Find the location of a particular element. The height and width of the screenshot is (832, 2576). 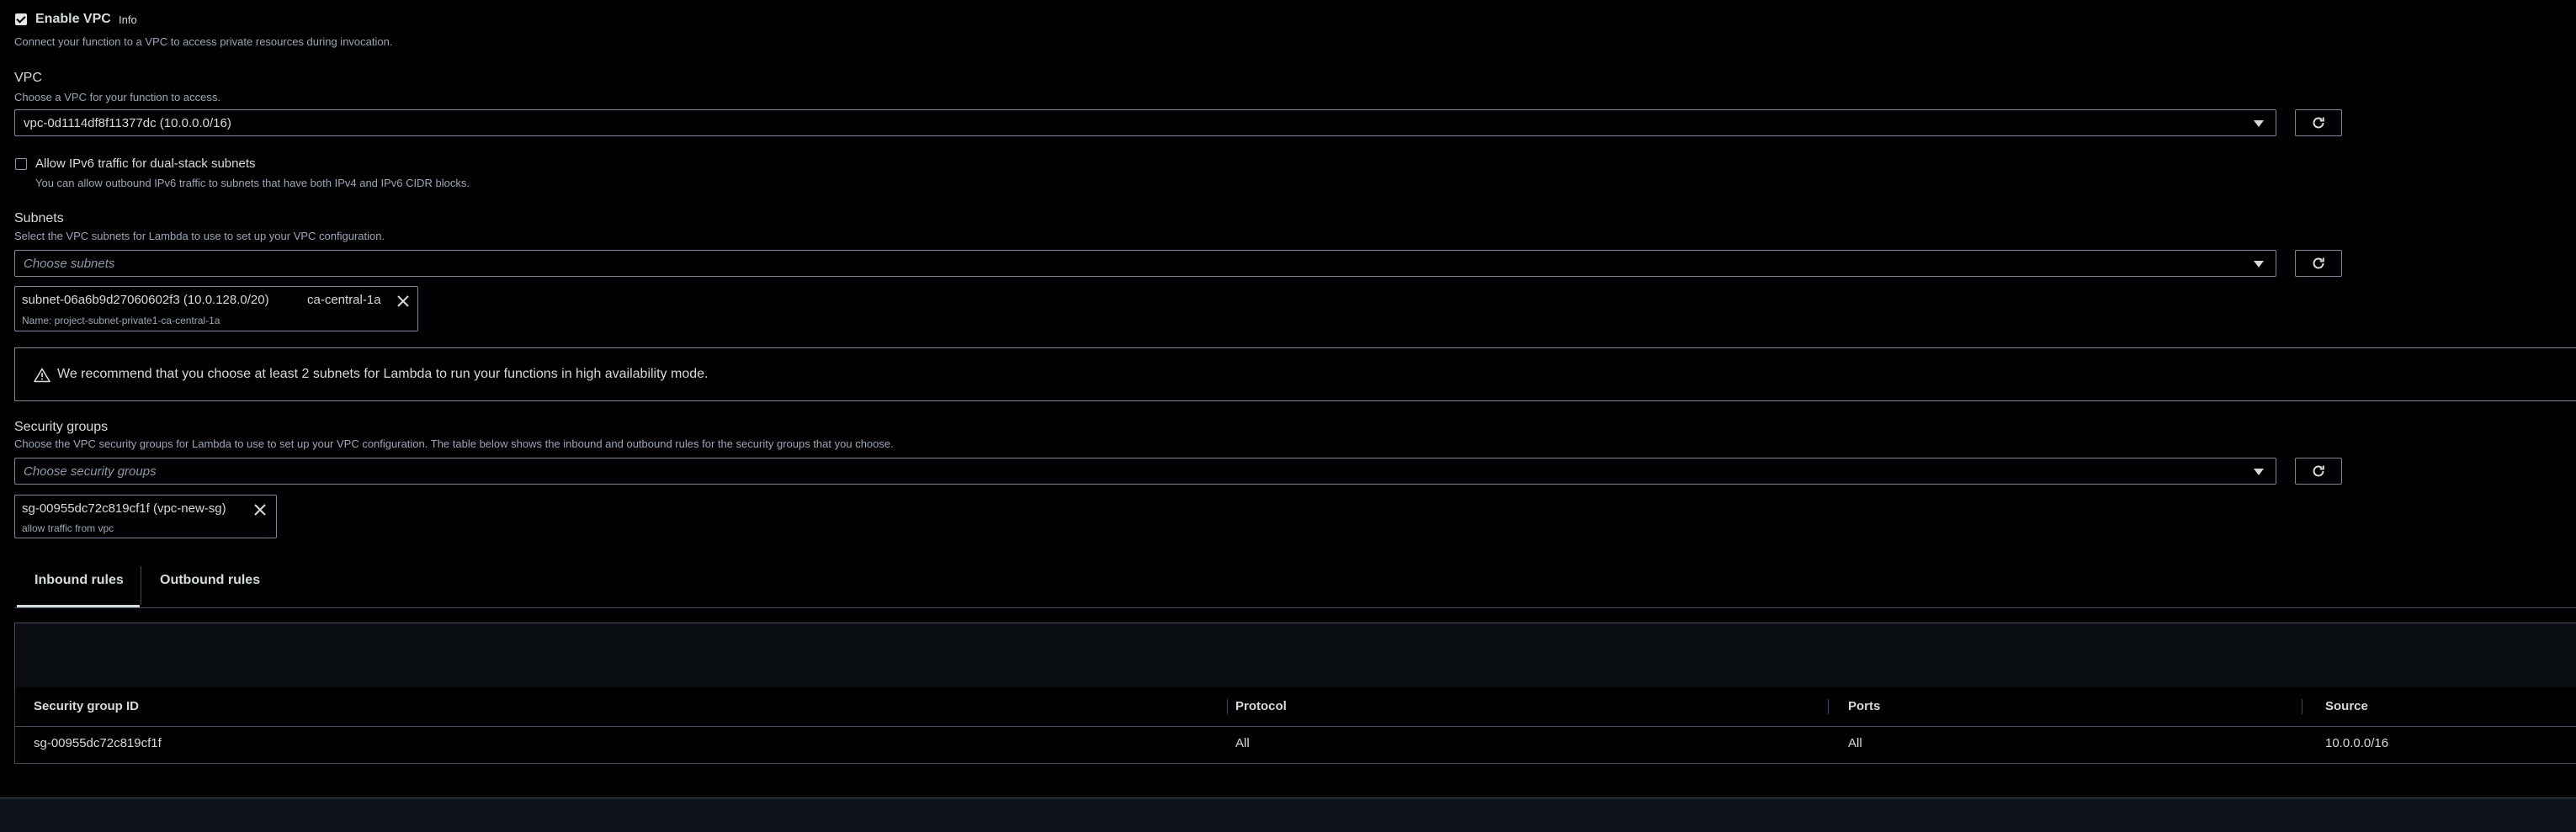

vpc-label: VPC is located at coordinates (28, 78).